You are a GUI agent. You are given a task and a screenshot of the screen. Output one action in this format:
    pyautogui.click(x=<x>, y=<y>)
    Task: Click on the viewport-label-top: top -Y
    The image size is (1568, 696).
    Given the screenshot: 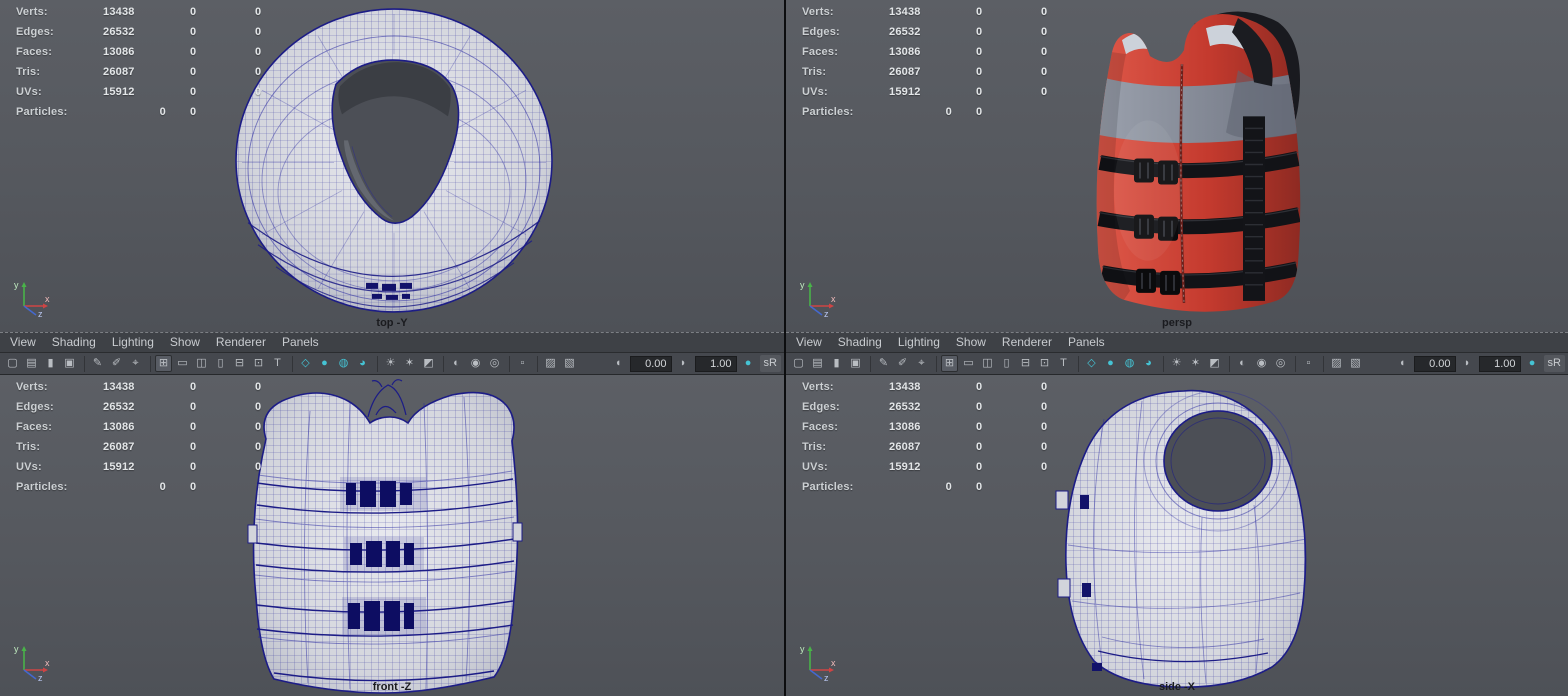 What is the action you would take?
    pyautogui.click(x=392, y=323)
    